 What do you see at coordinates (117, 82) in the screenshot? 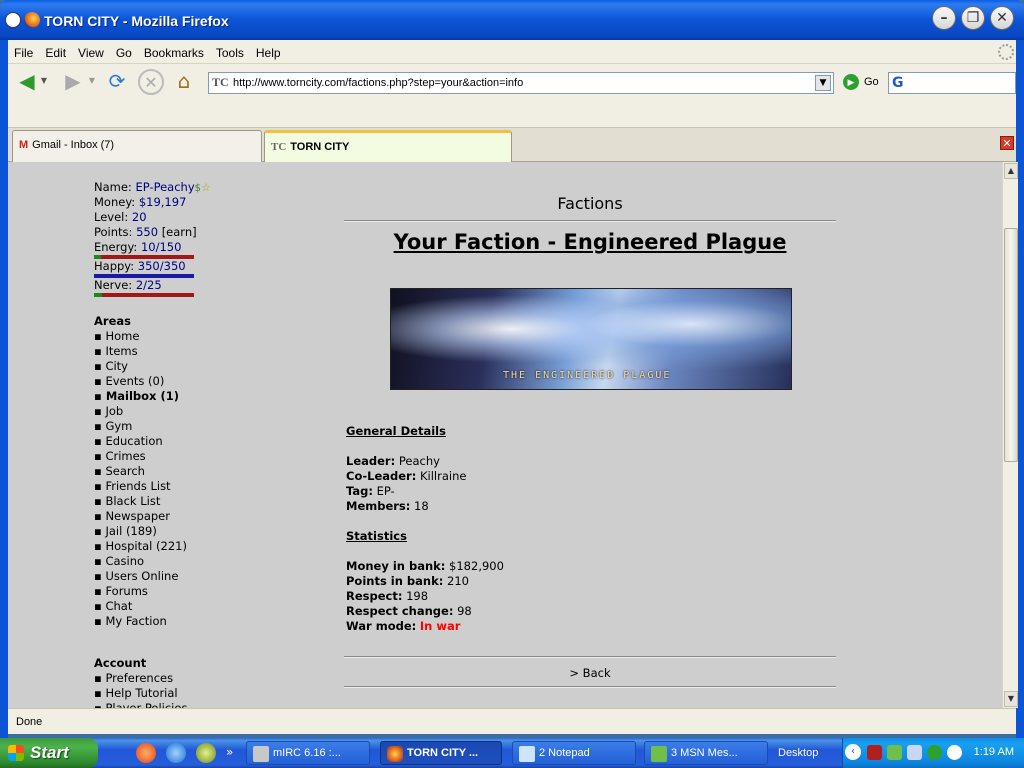
I see `reload-icon: ⟳` at bounding box center [117, 82].